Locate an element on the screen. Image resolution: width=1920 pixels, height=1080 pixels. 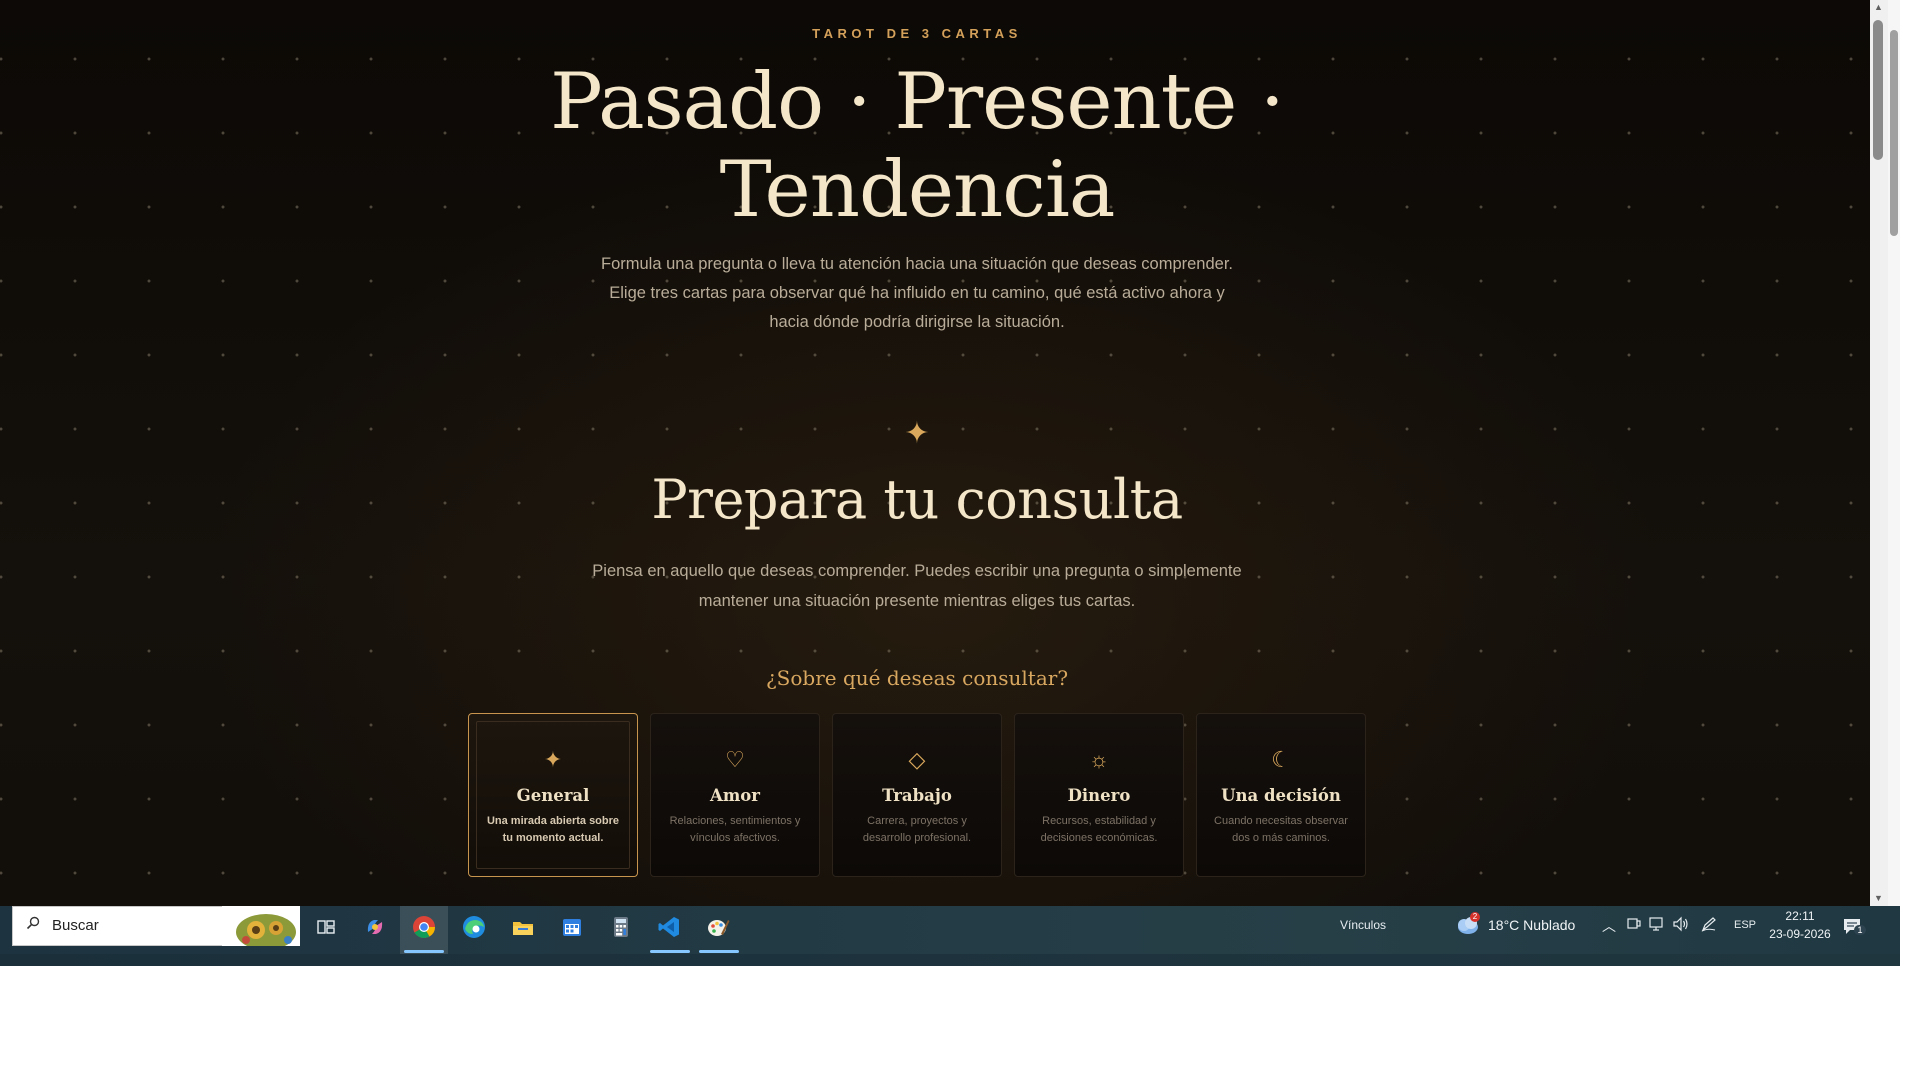
notification-count-badge: 1 is located at coordinates (1860, 930).